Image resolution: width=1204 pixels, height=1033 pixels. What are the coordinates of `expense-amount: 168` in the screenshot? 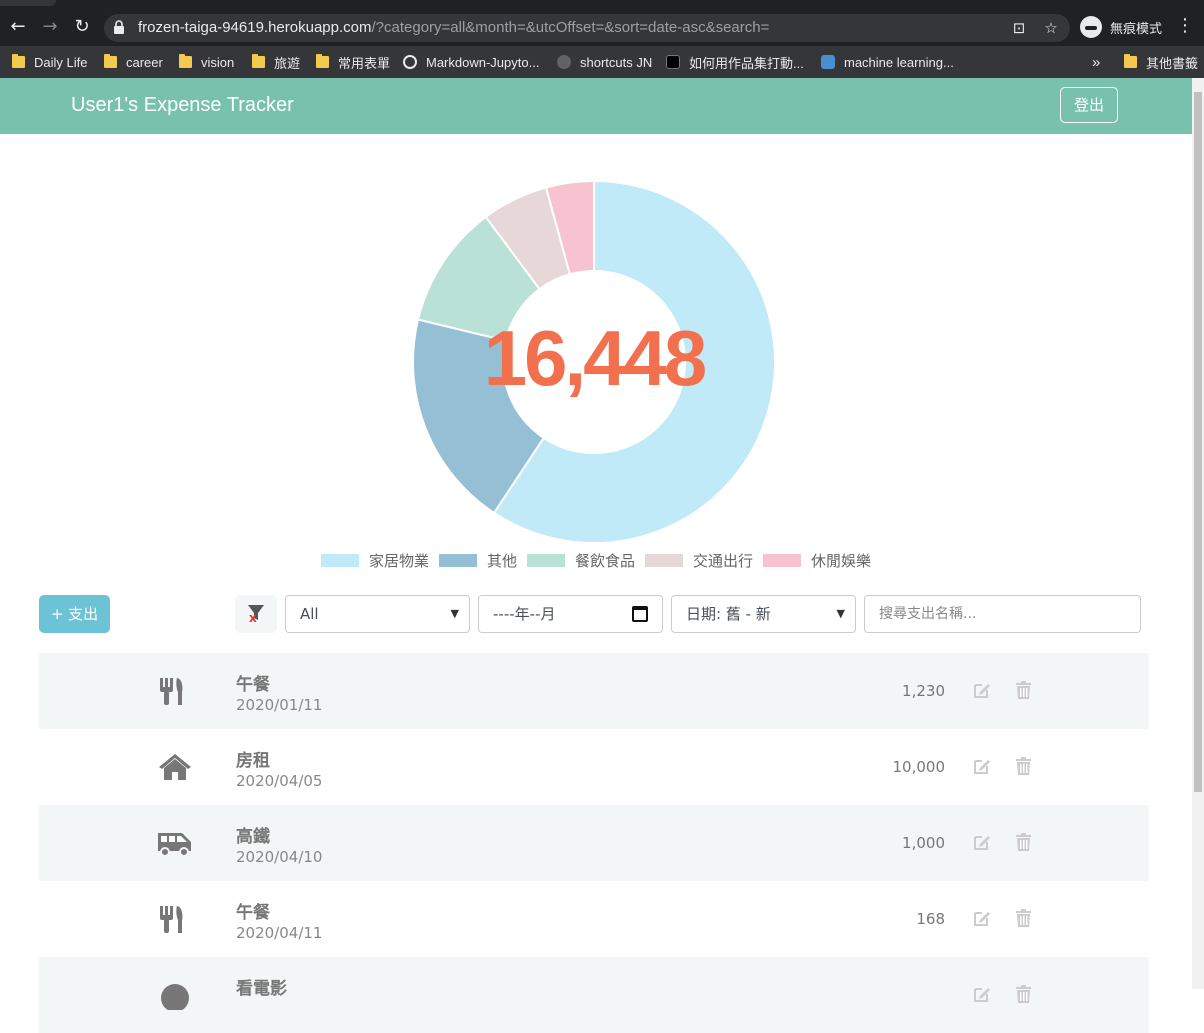 It's located at (930, 919).